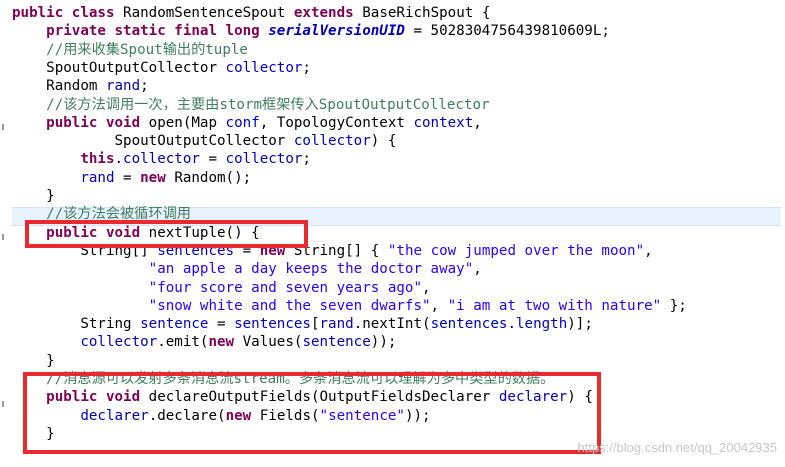 Image resolution: width=785 pixels, height=467 pixels. What do you see at coordinates (311, 269) in the screenshot?
I see `code-token: "an apple a day keeps the doctor away"` at bounding box center [311, 269].